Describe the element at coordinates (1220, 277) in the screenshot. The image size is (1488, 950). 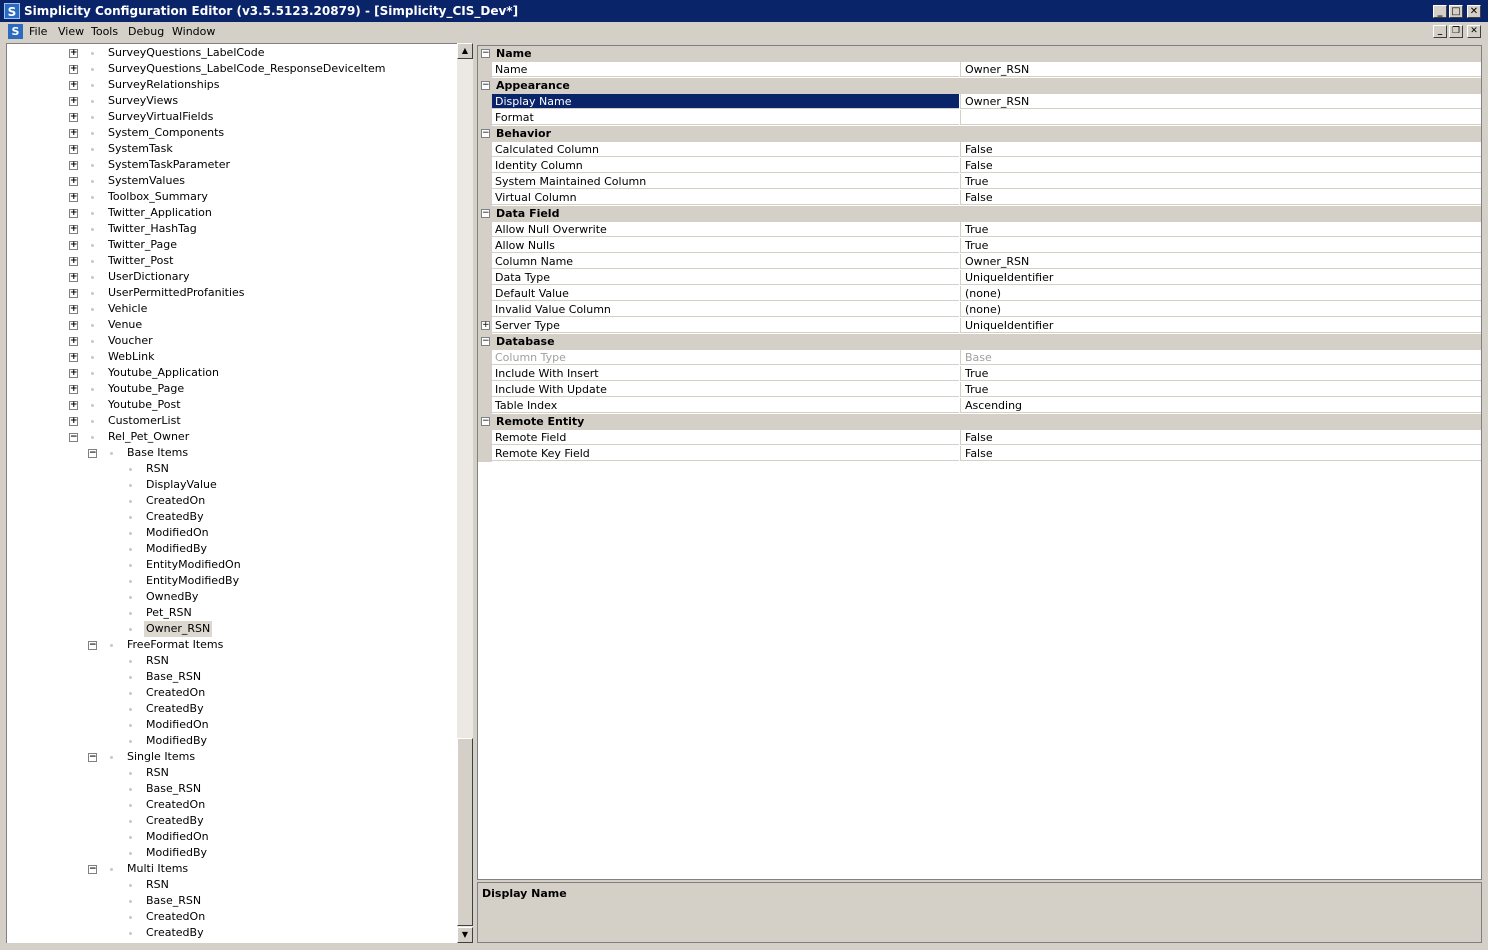
I see `property-value: UniqueIdentifier` at that location.